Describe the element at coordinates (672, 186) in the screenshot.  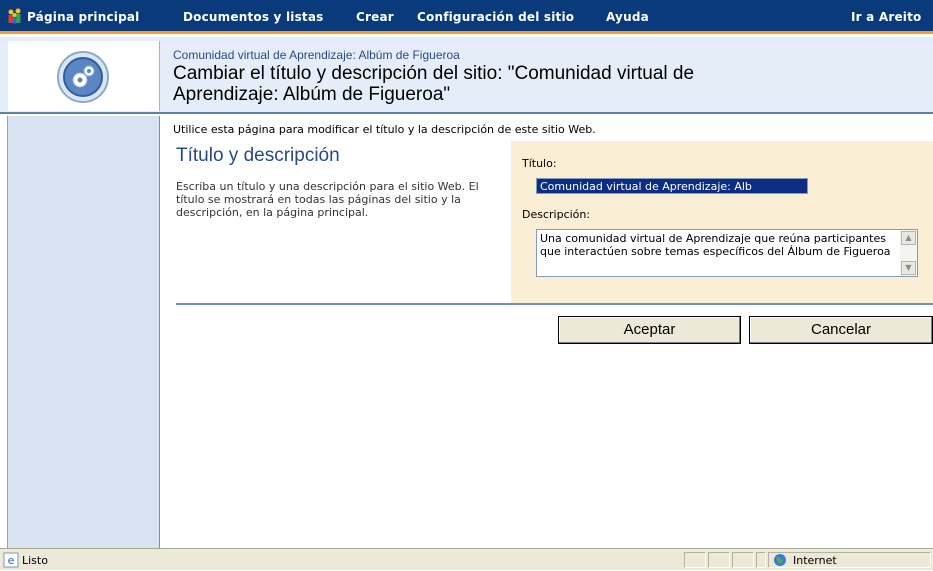
I see `title-input: Comunidad virtual de Aprendizaje: Alb` at that location.